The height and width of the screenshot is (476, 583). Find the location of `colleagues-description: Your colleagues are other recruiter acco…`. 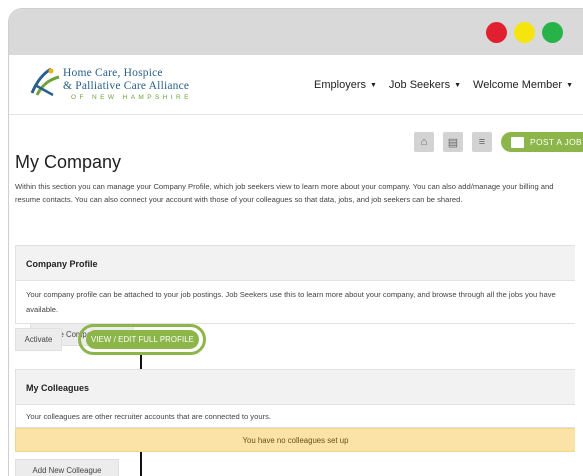

colleagues-description: Your colleagues are other recruiter acco… is located at coordinates (295, 416).